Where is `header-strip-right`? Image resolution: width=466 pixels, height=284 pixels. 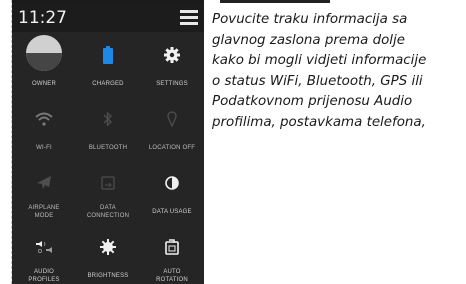
header-strip-right is located at coordinates (275, 1).